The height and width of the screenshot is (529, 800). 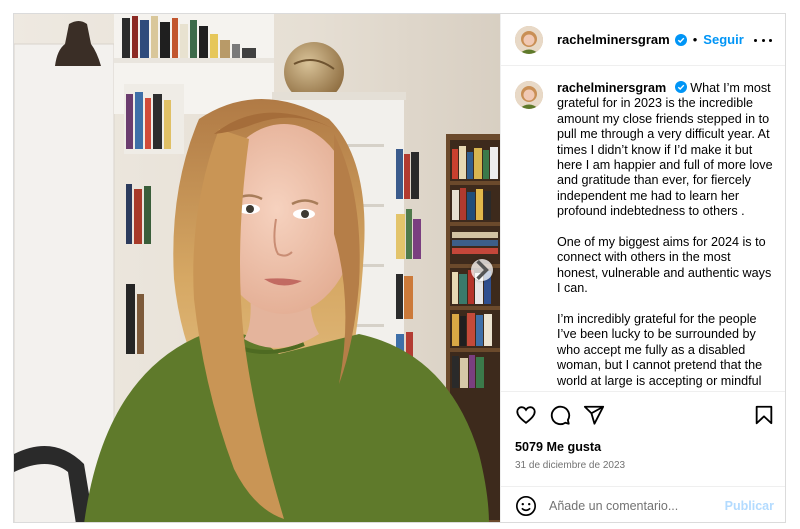 What do you see at coordinates (763, 40) in the screenshot?
I see `more-options-icon` at bounding box center [763, 40].